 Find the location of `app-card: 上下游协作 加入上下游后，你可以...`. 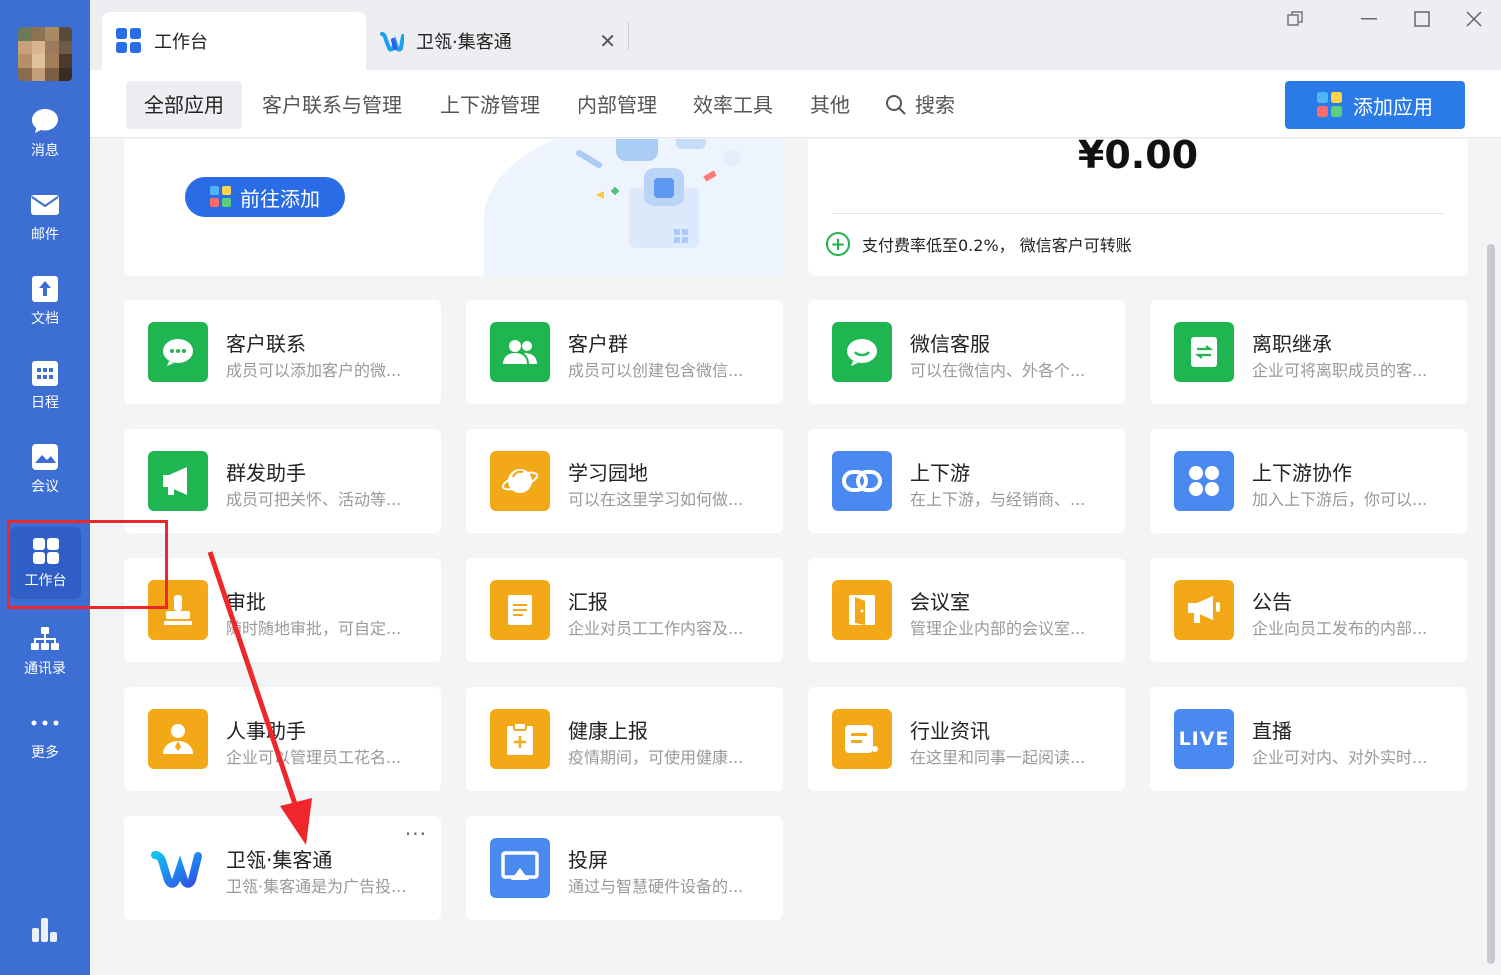

app-card: 上下游协作 加入上下游后，你可以... is located at coordinates (1308, 481).